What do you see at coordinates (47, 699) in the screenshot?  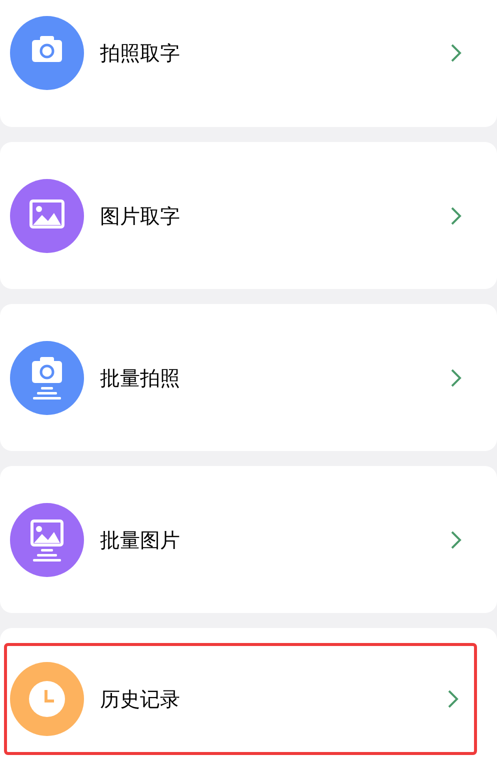 I see `clock-icon` at bounding box center [47, 699].